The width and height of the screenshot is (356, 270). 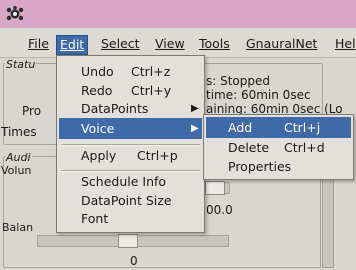 I want to click on voice-submenu: Add Ctrl+j Delete Ctrl+d Properties, so click(x=278, y=147).